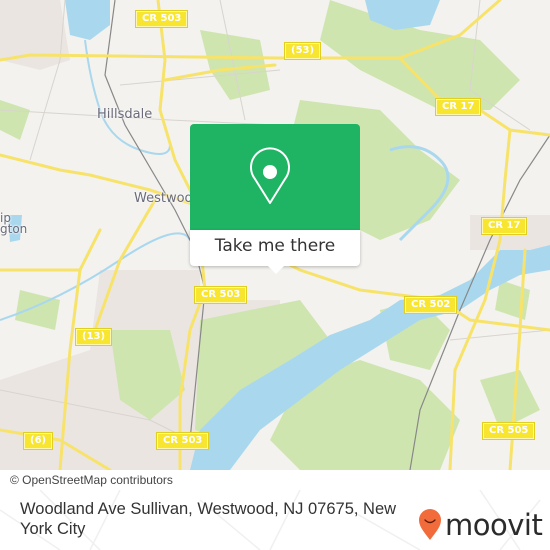 Image resolution: width=550 pixels, height=550 pixels. What do you see at coordinates (110, 480) in the screenshot?
I see `map-attribution: © OpenStreetMap contributors` at bounding box center [110, 480].